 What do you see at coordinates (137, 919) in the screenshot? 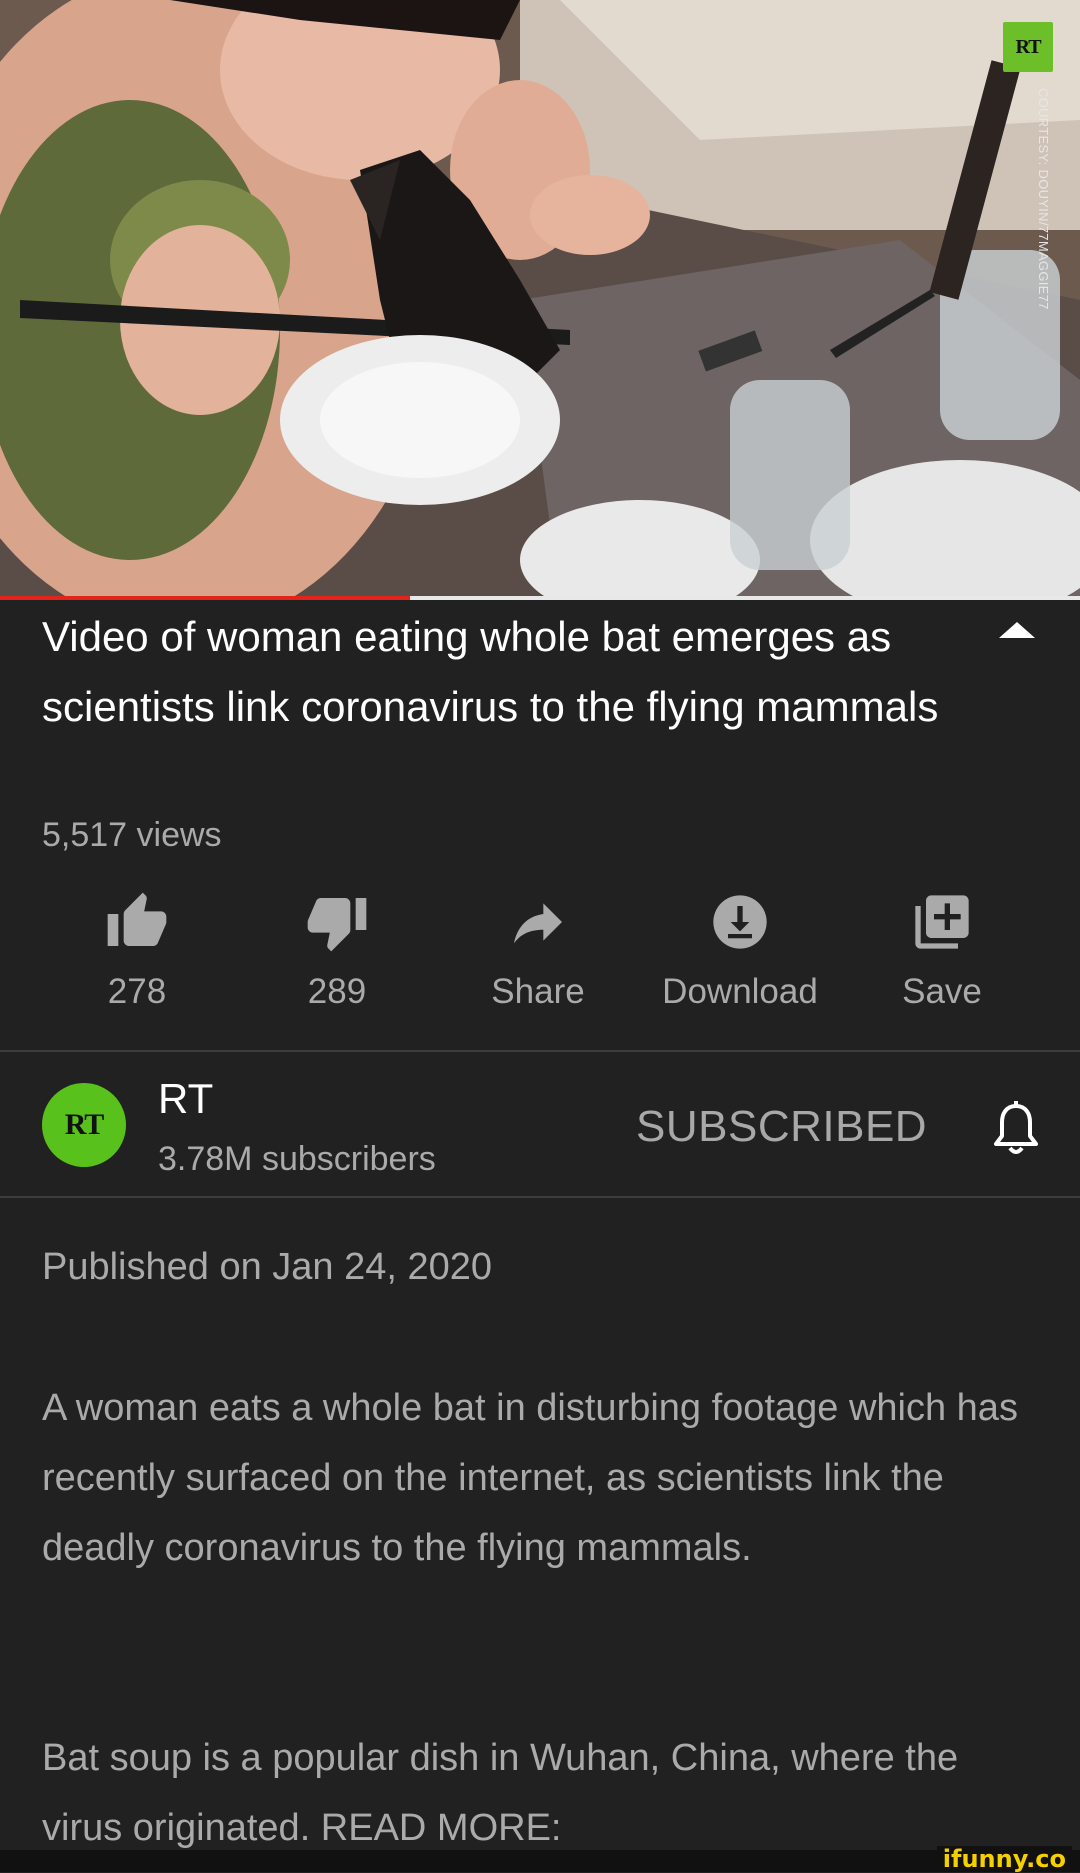
I see `thumbs-up-icon` at bounding box center [137, 919].